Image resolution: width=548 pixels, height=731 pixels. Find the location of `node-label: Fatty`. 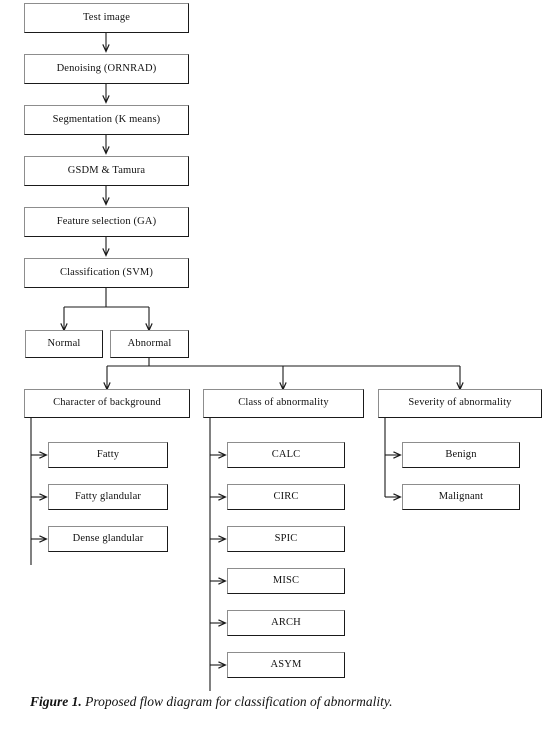

node-label: Fatty is located at coordinates (108, 454).